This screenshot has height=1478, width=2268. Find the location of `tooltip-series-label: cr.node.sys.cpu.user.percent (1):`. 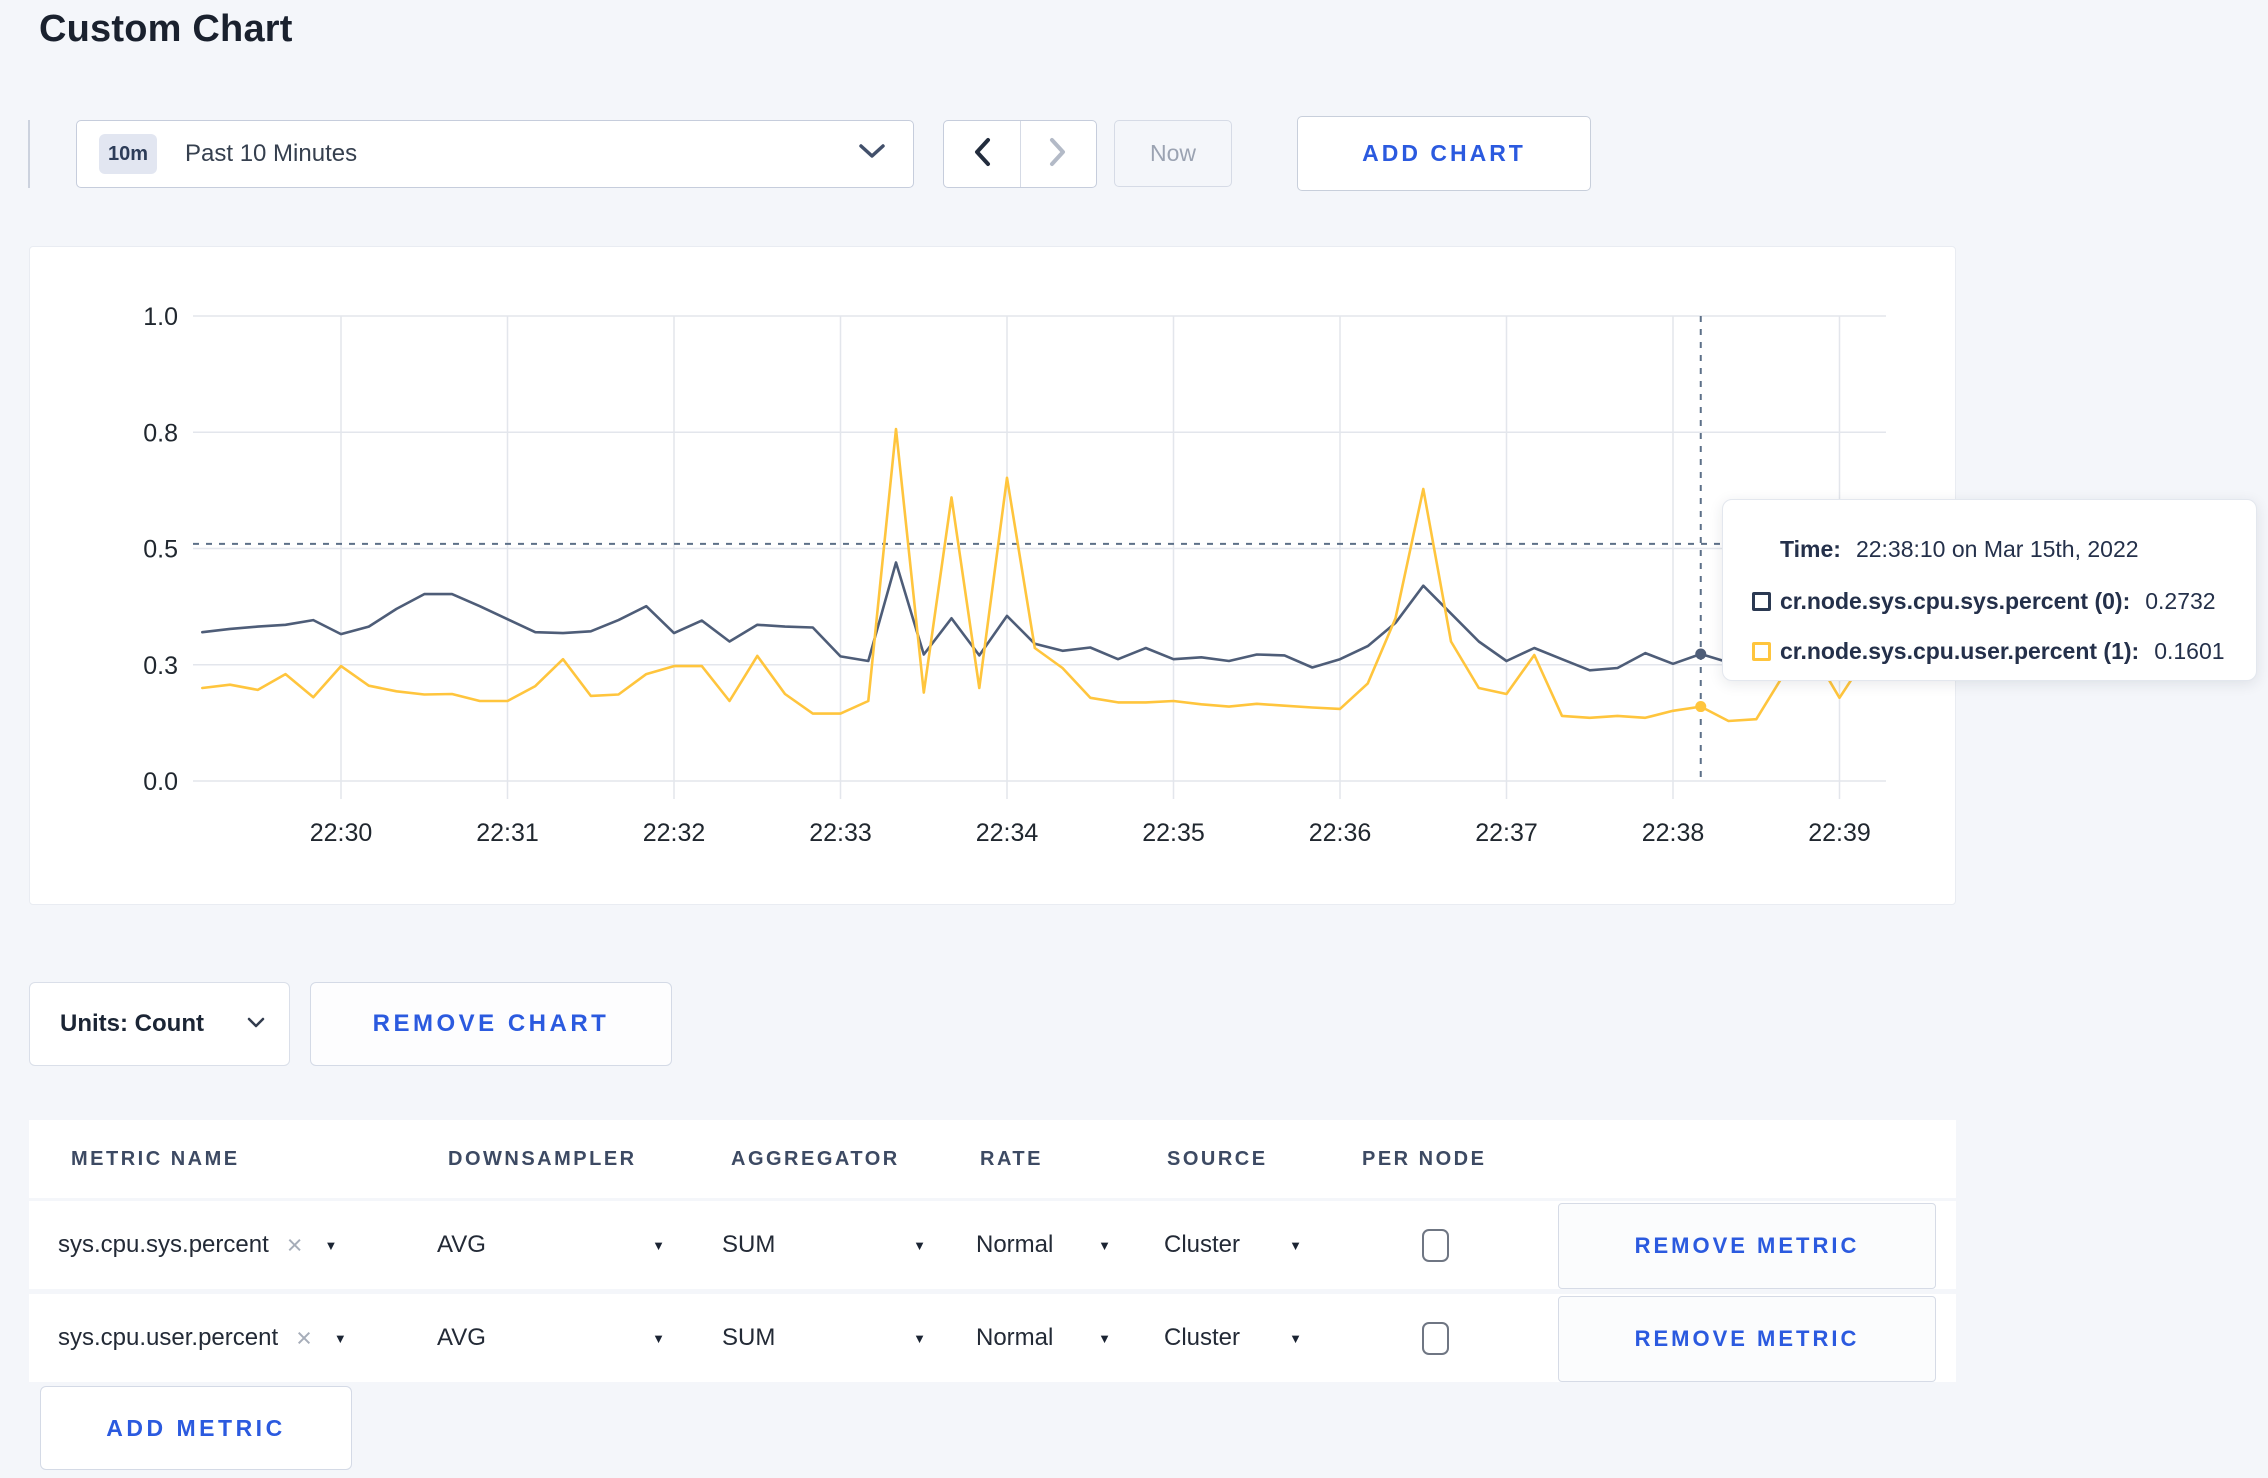

tooltip-series-label: cr.node.sys.cpu.user.percent (1): is located at coordinates (1960, 651).